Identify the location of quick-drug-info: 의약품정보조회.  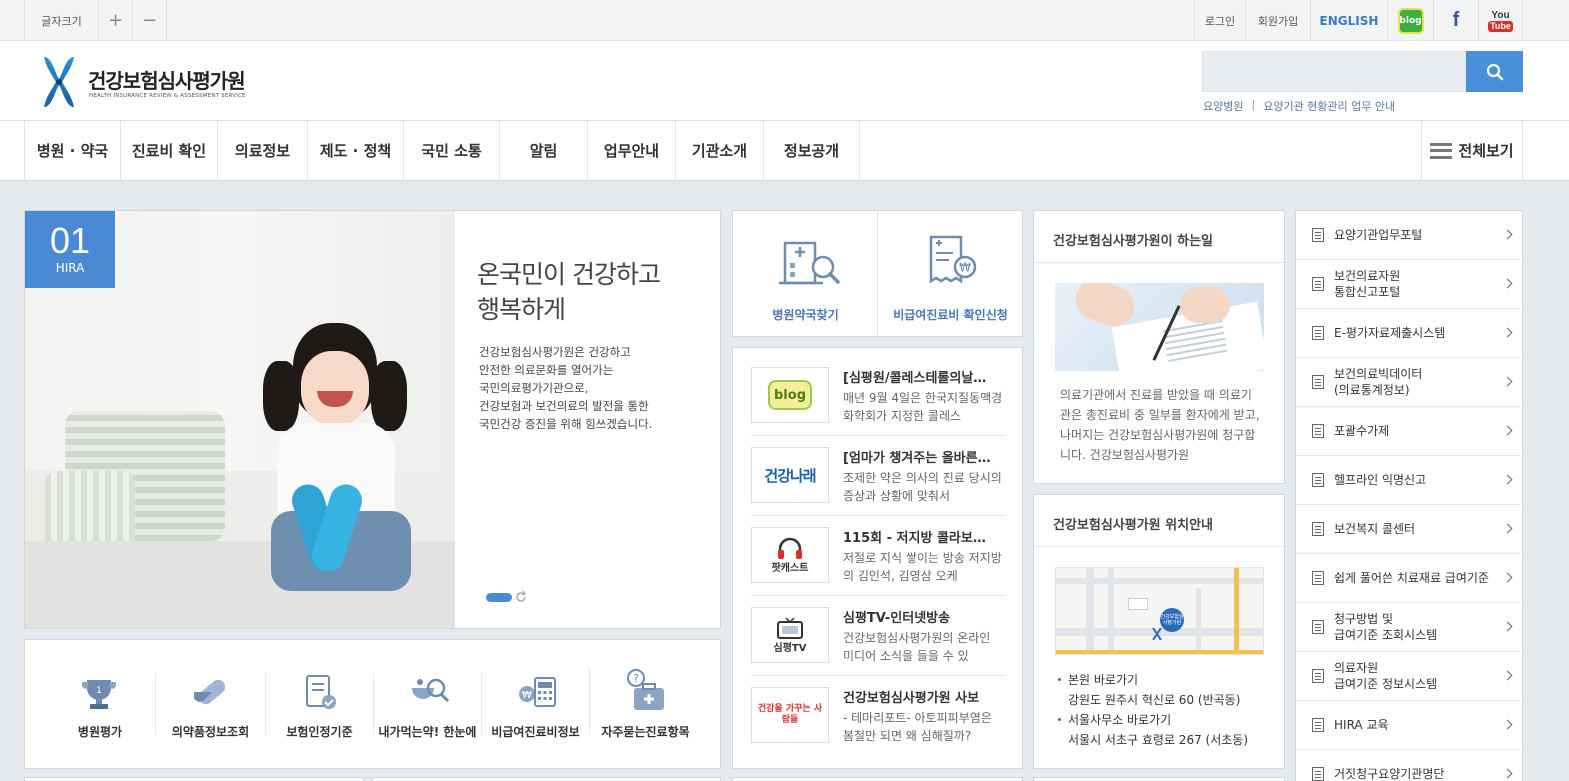
(210, 706).